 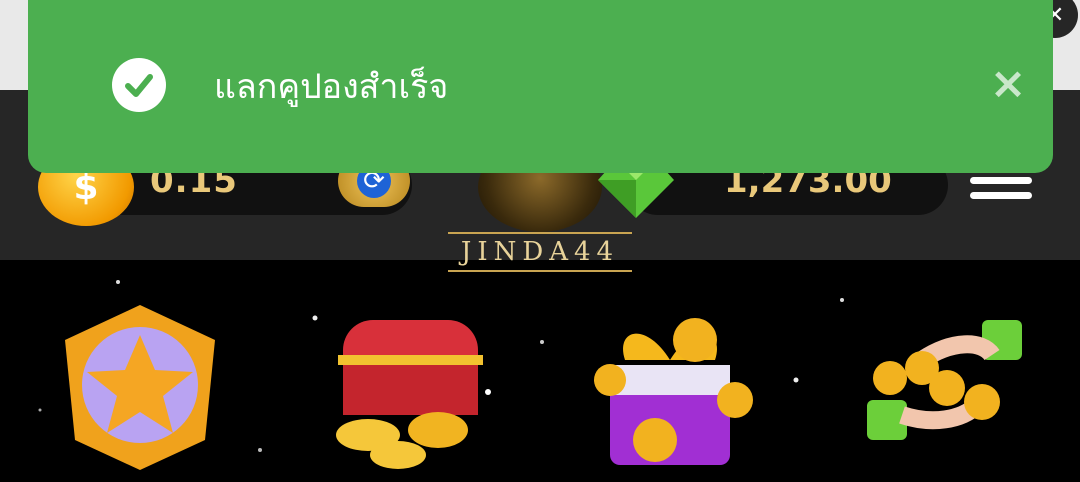 I want to click on star-badge-icon, so click(x=140, y=387).